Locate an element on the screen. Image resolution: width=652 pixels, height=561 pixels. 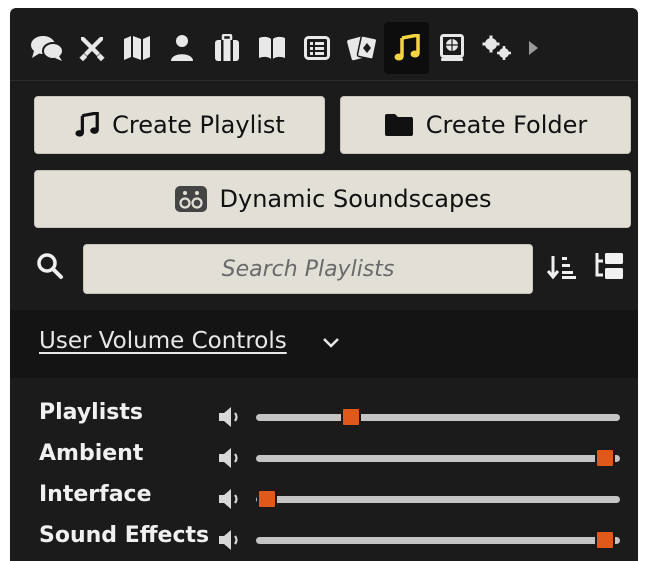
tab-actors is located at coordinates (181, 48).